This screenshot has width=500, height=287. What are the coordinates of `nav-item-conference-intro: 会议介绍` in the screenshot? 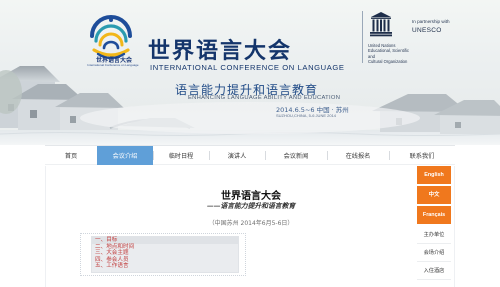 It's located at (125, 155).